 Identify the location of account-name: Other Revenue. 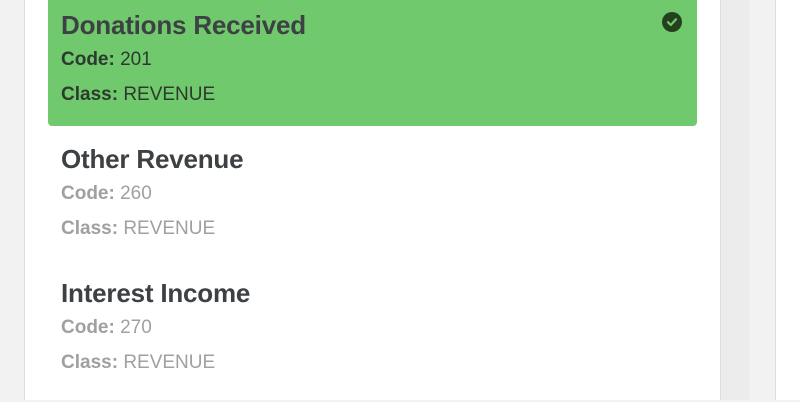
(152, 159).